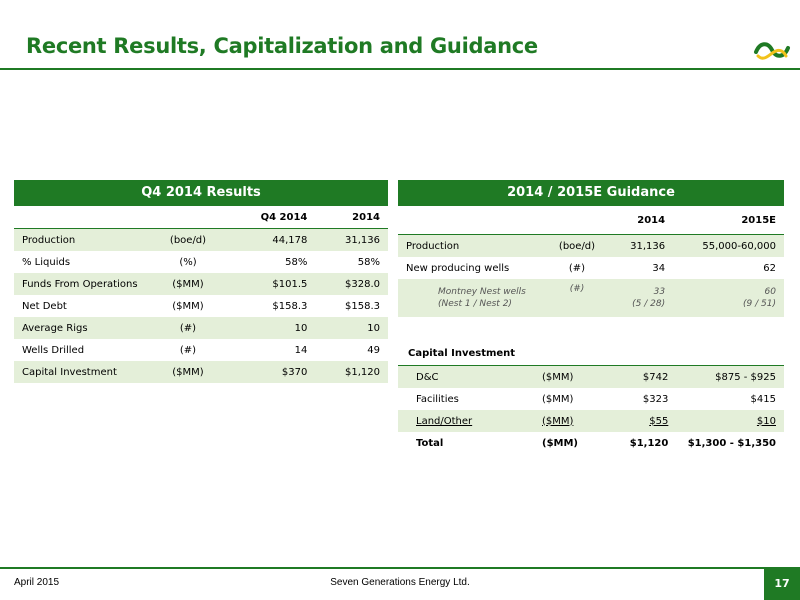  I want to click on table-row: % Liquids (%) 58% 58%, so click(201, 262).